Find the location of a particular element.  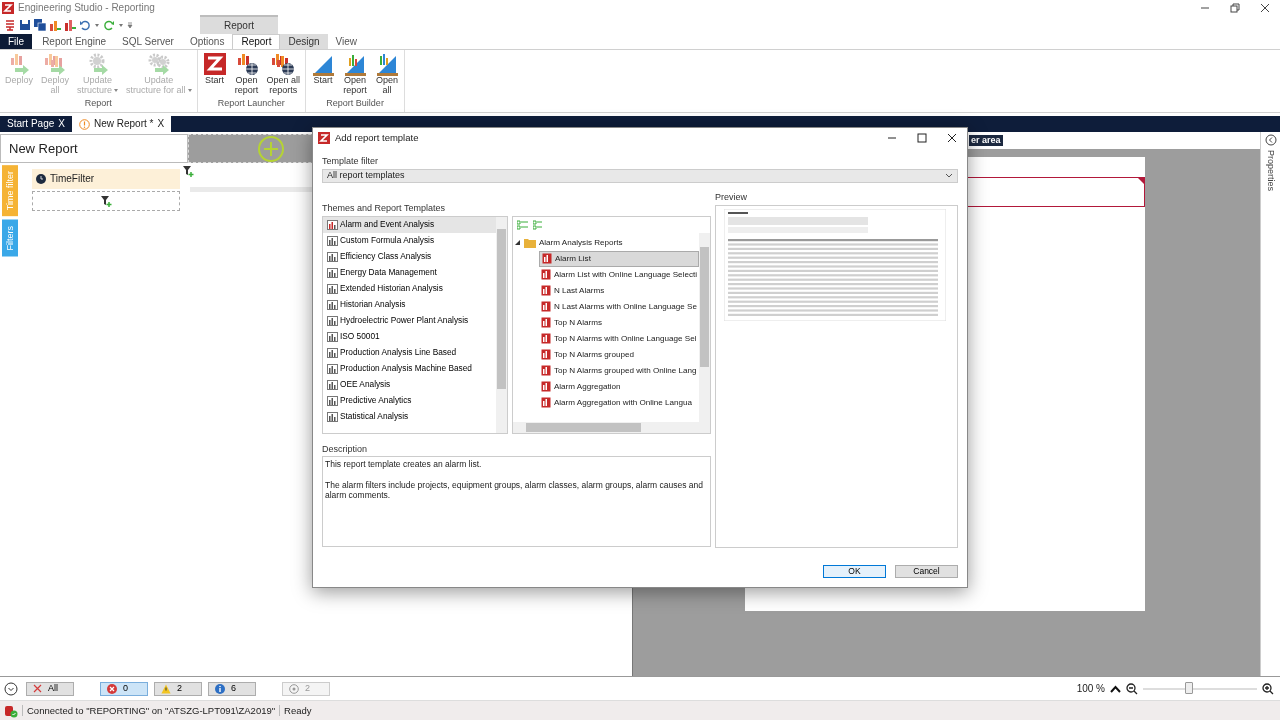

expanded-arrow-icon is located at coordinates (517, 242).